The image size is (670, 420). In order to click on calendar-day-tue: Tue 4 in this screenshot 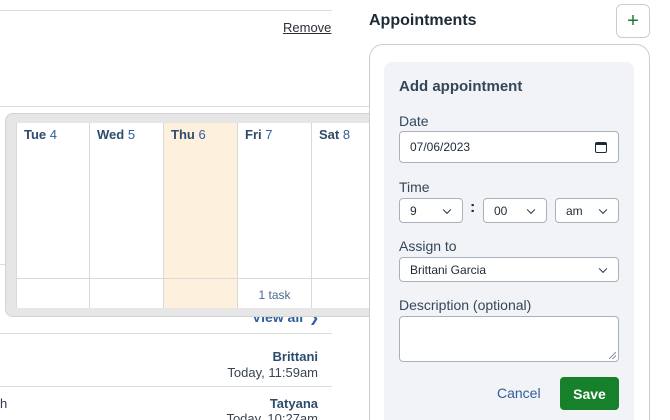, I will do `click(53, 215)`.